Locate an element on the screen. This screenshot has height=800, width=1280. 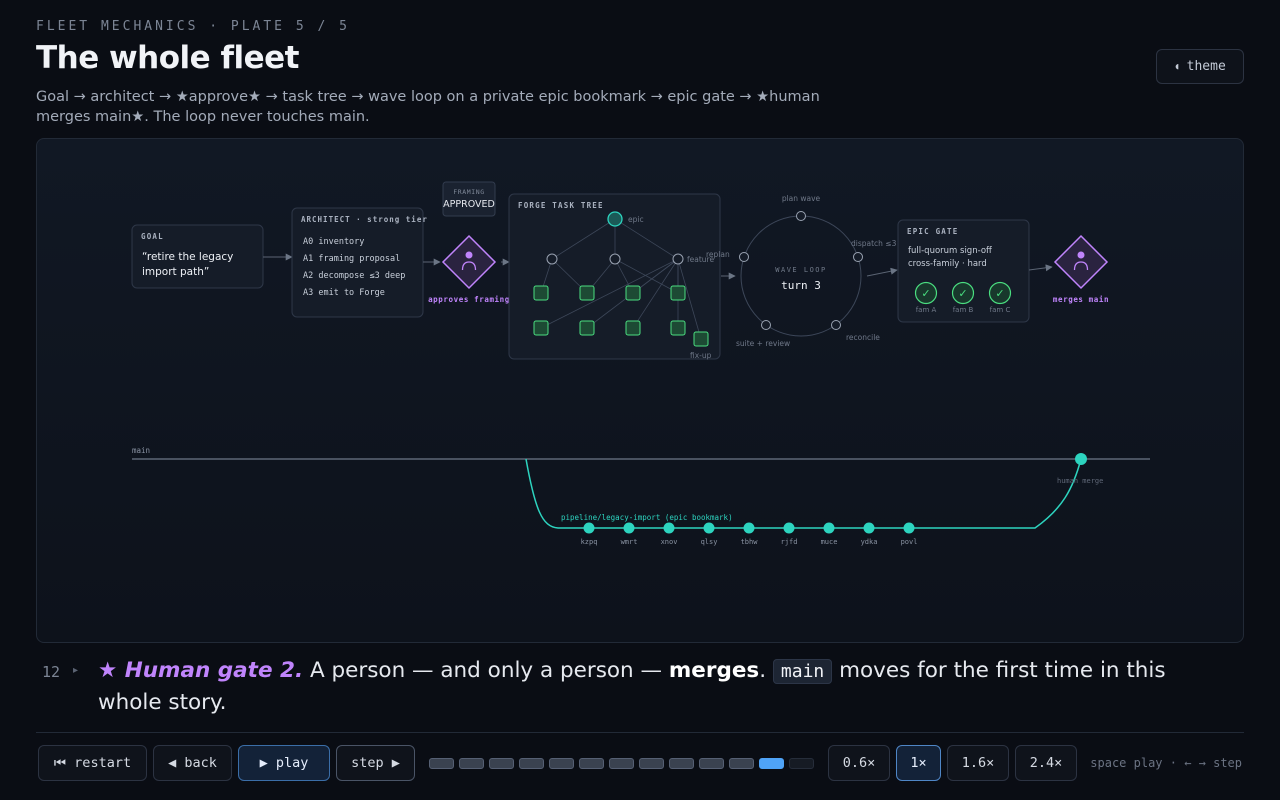
page-title: The whole fleet is located at coordinates (167, 58).